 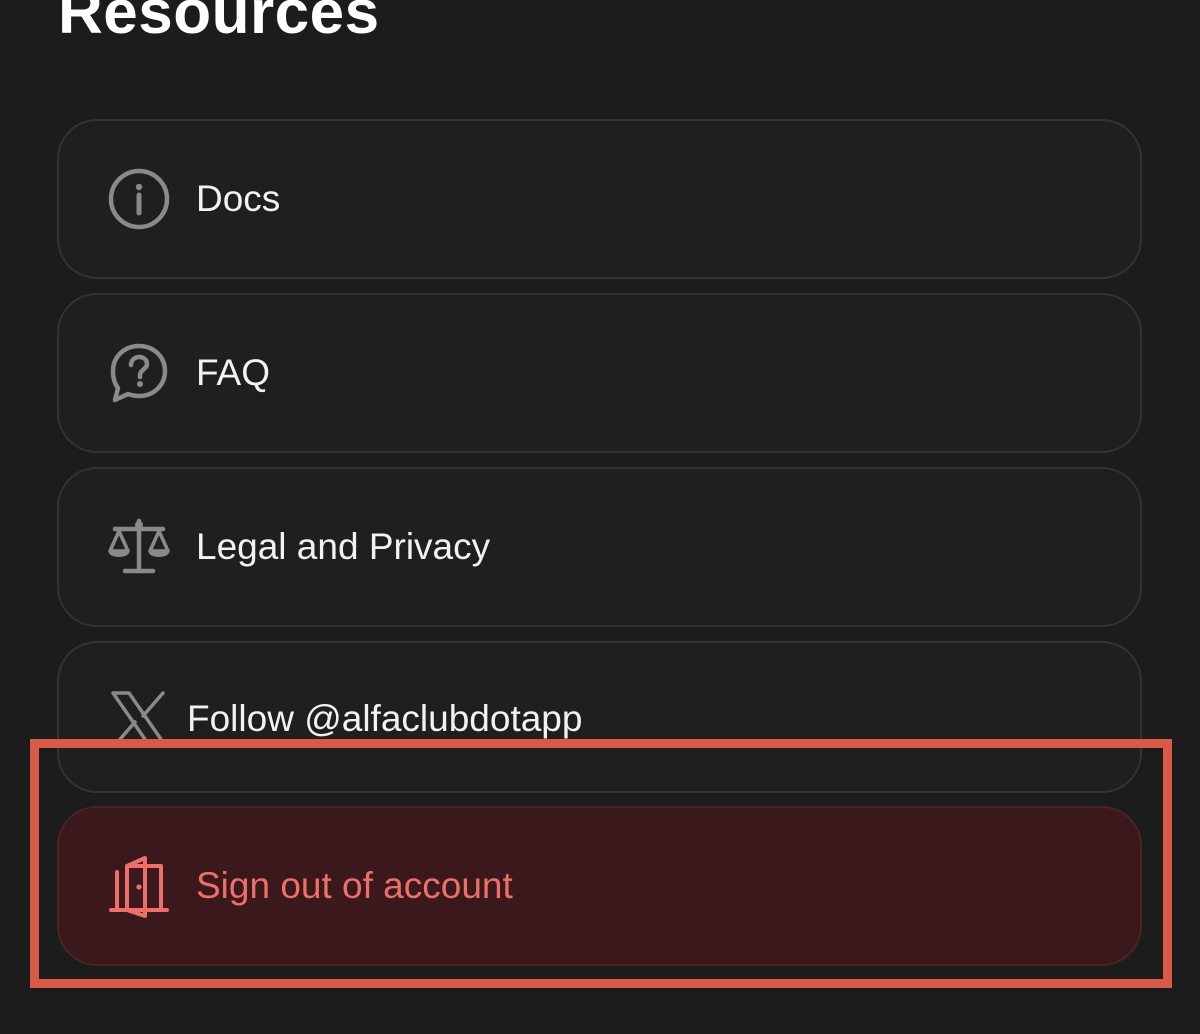 What do you see at coordinates (599, 886) in the screenshot?
I see `sign-out-button: Sign out of account` at bounding box center [599, 886].